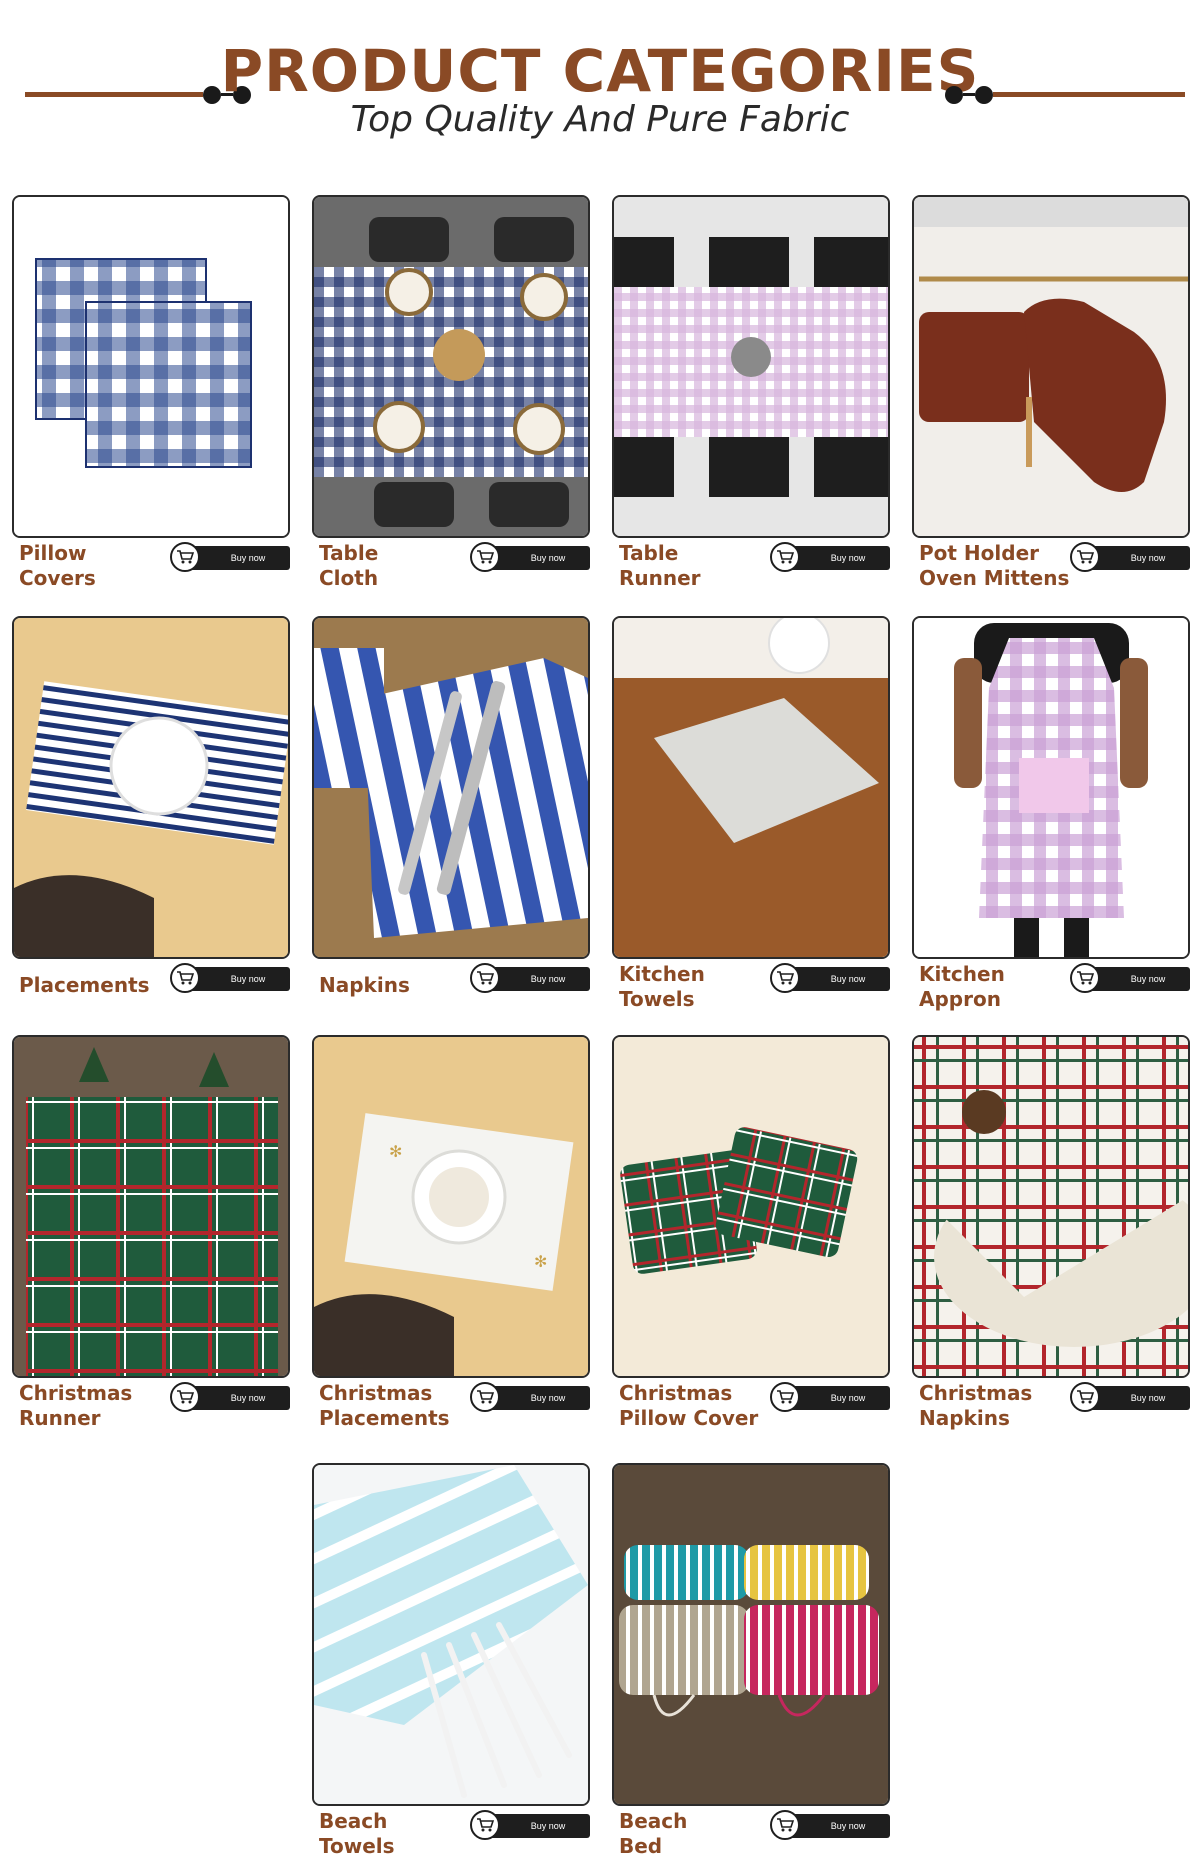 The width and height of the screenshot is (1200, 1868). I want to click on product-name: Table Cloth, so click(349, 565).